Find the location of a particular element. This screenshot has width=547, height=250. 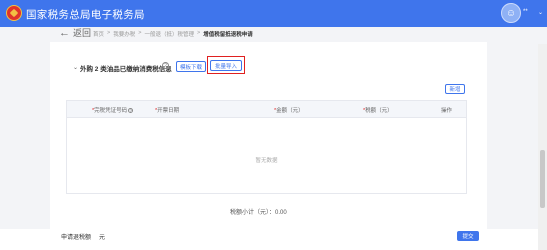

column-header-invoice-date: *开票日期 is located at coordinates (167, 111).